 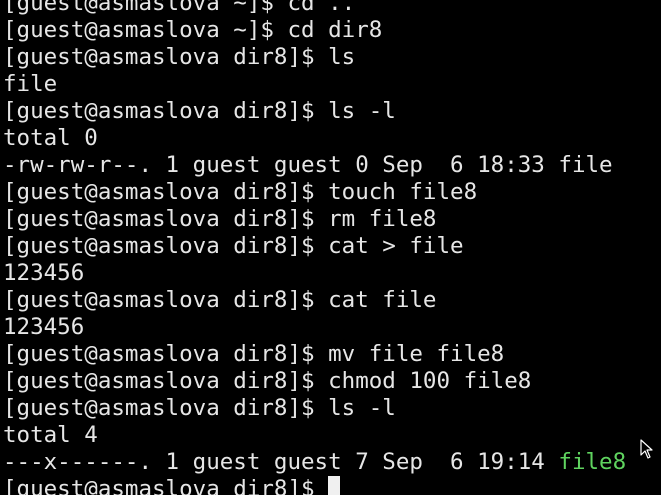 I want to click on terminal-line: [guest@asmaslova dir8]$ chmod 100 file8, so click(x=267, y=381).